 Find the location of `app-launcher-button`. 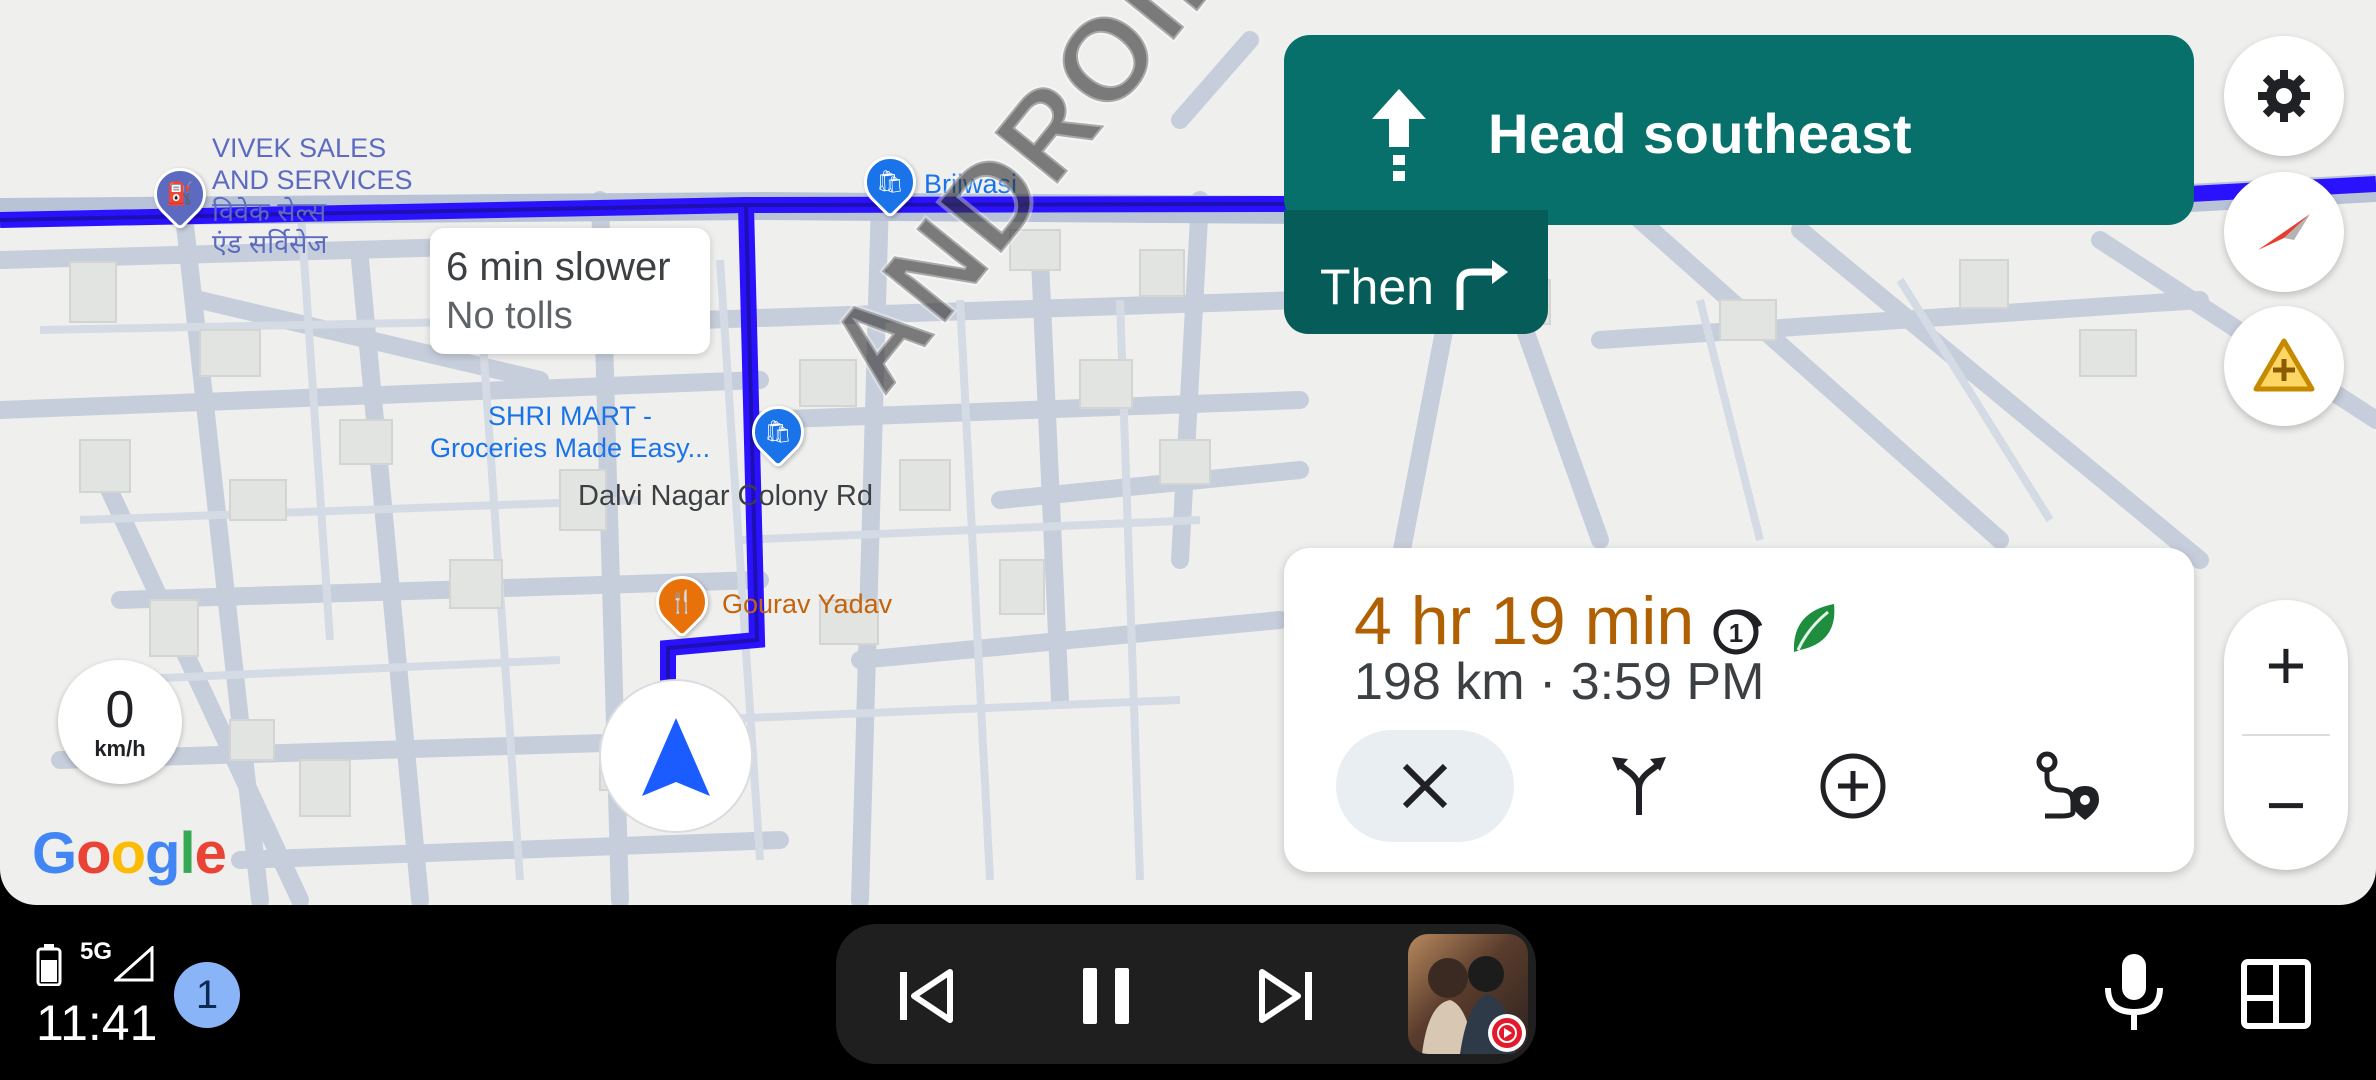

app-launcher-button is located at coordinates (2276, 996).